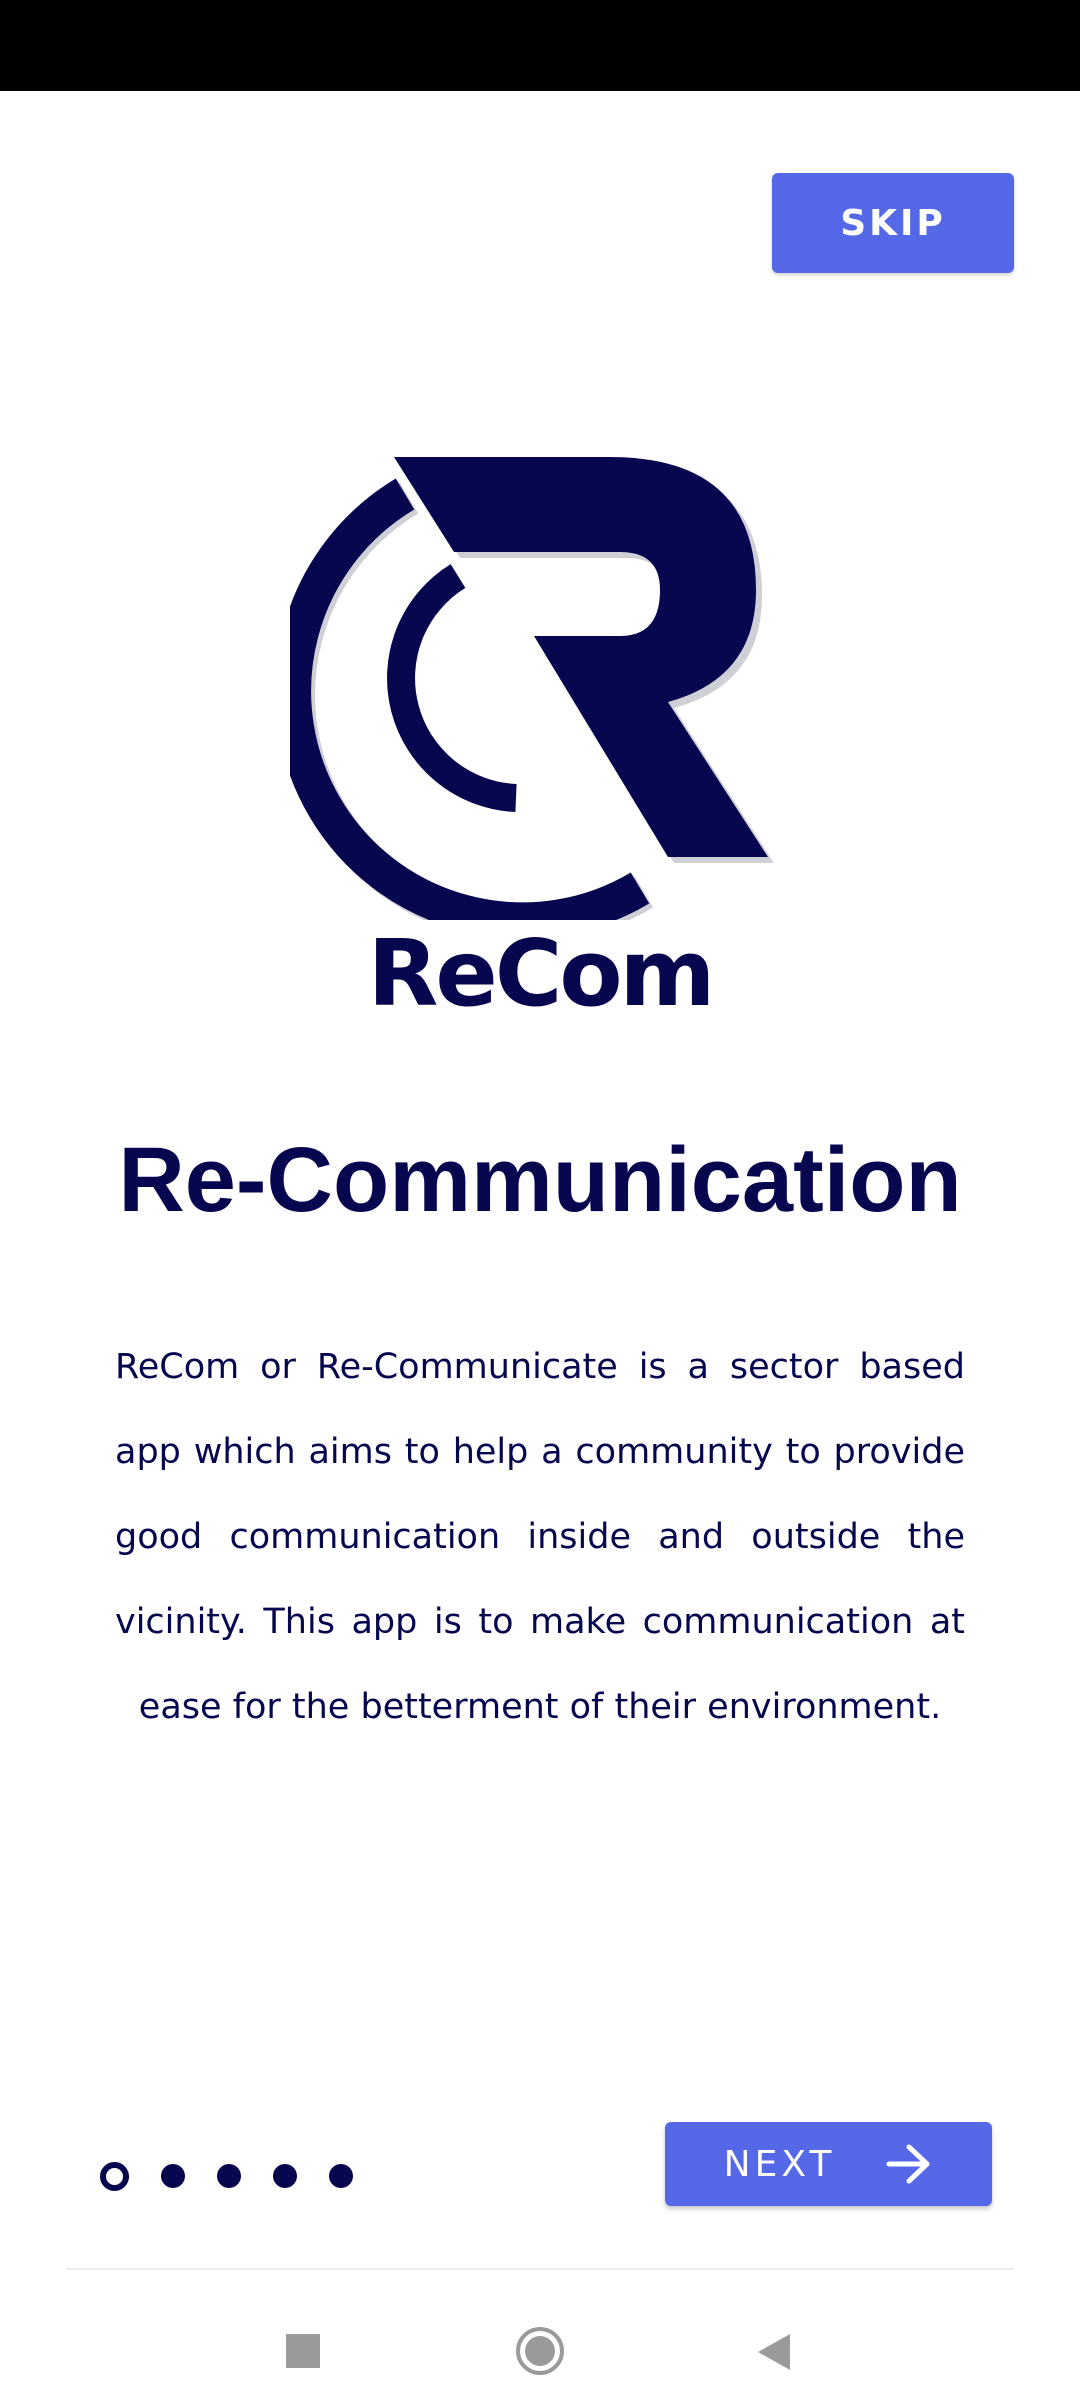  I want to click on next-button: NEXT, so click(828, 2164).